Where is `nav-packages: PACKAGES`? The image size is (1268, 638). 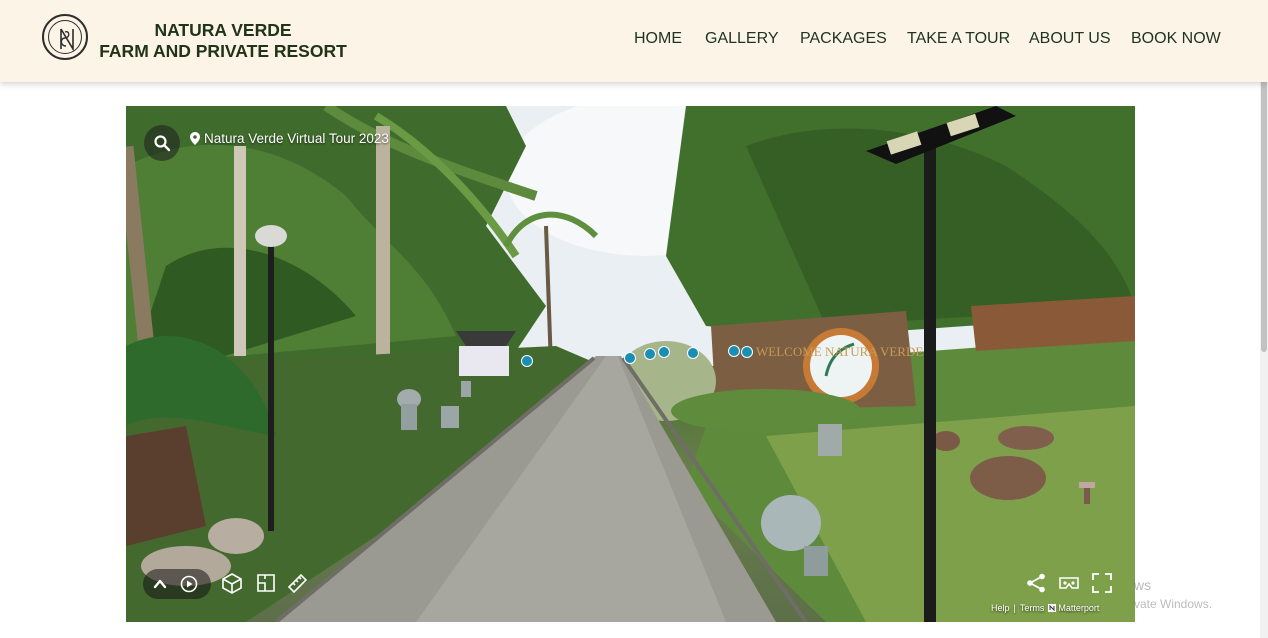
nav-packages: PACKAGES is located at coordinates (843, 39).